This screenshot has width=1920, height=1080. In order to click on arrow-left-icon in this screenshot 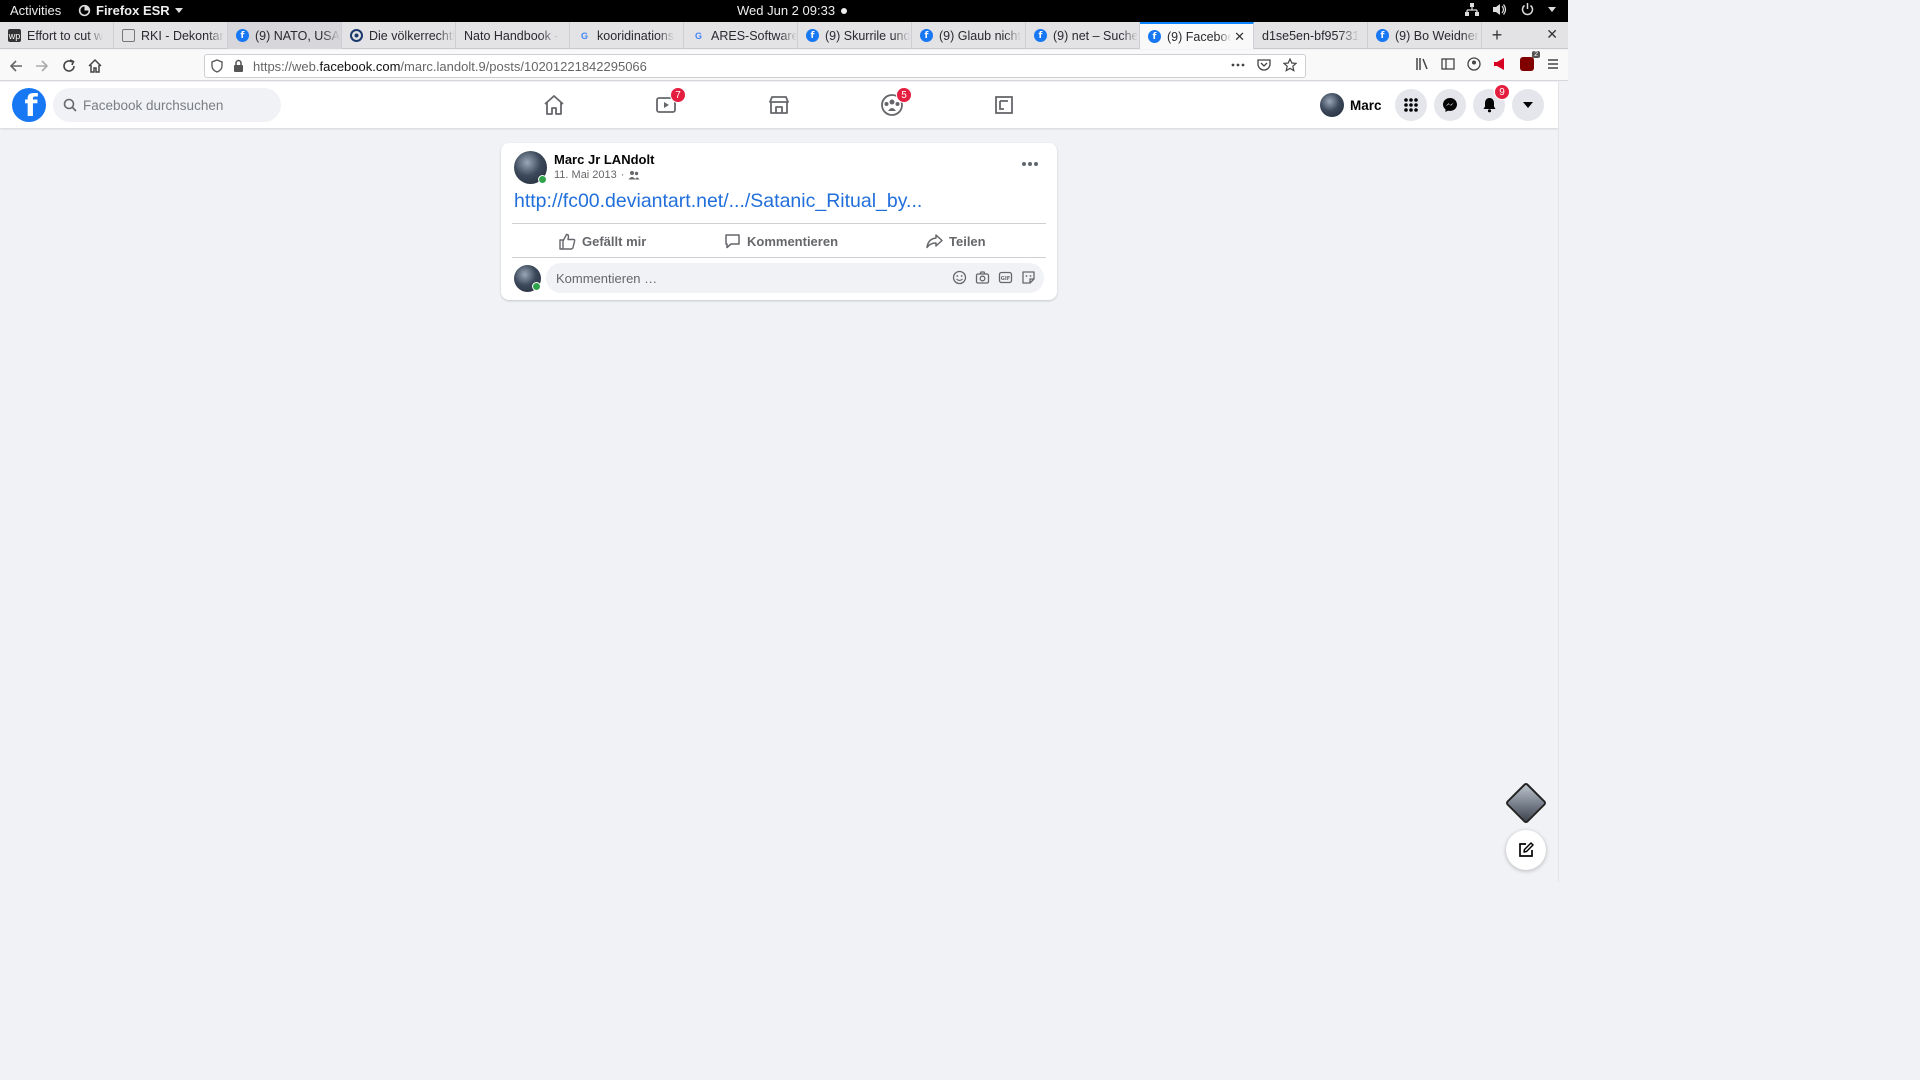, I will do `click(15, 66)`.